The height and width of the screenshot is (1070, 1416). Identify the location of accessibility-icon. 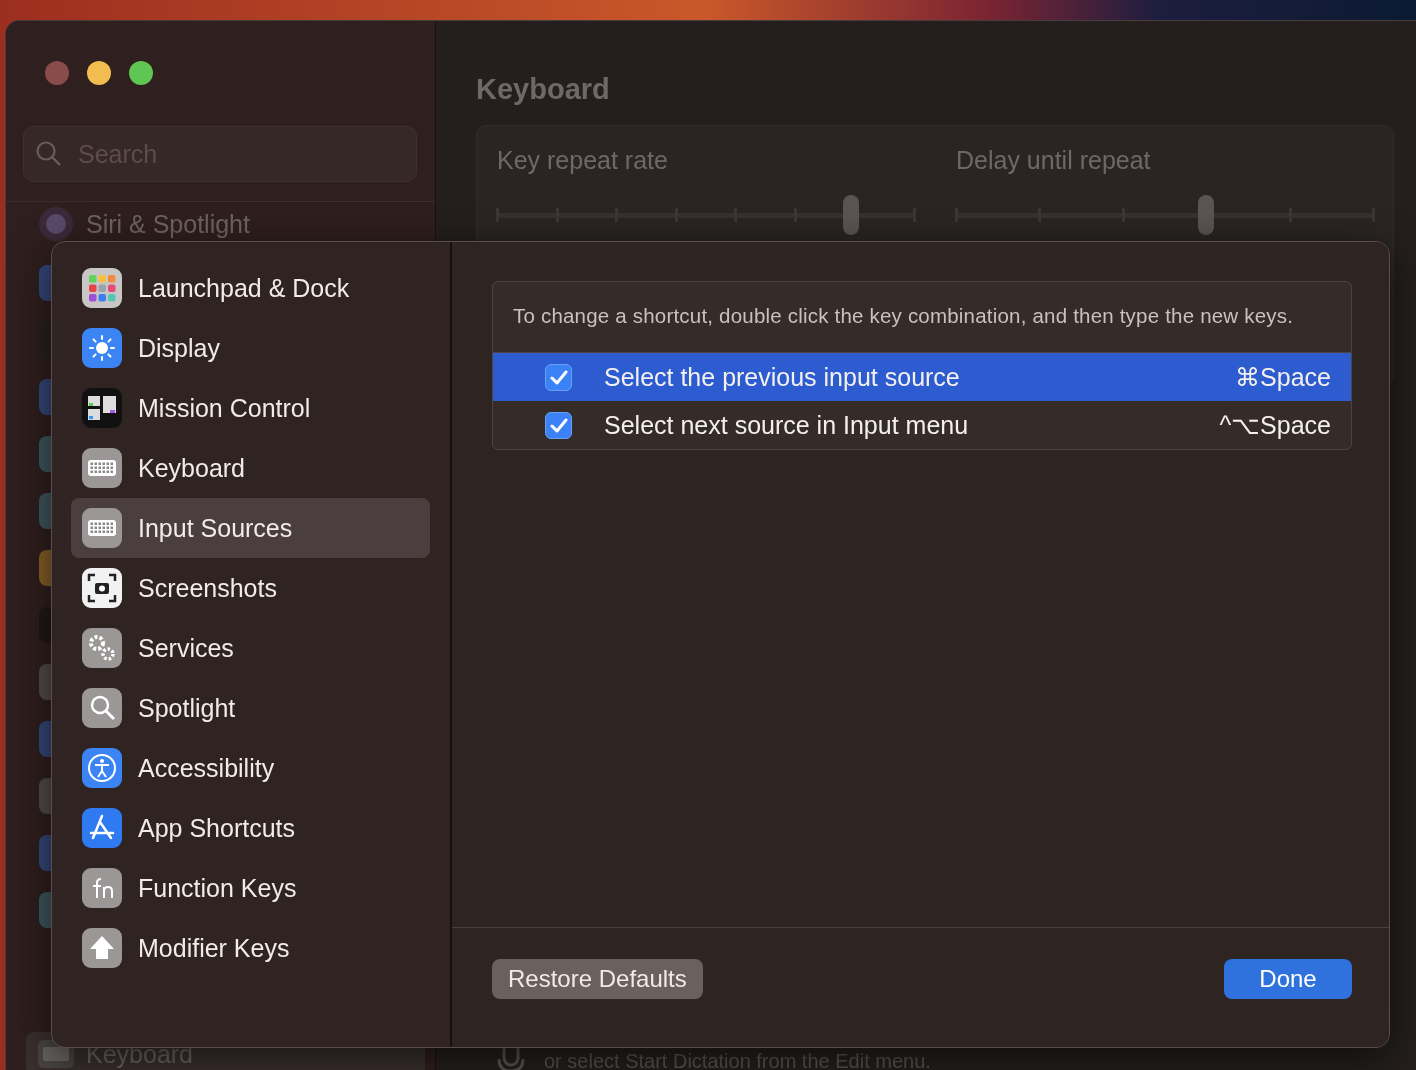
(102, 768).